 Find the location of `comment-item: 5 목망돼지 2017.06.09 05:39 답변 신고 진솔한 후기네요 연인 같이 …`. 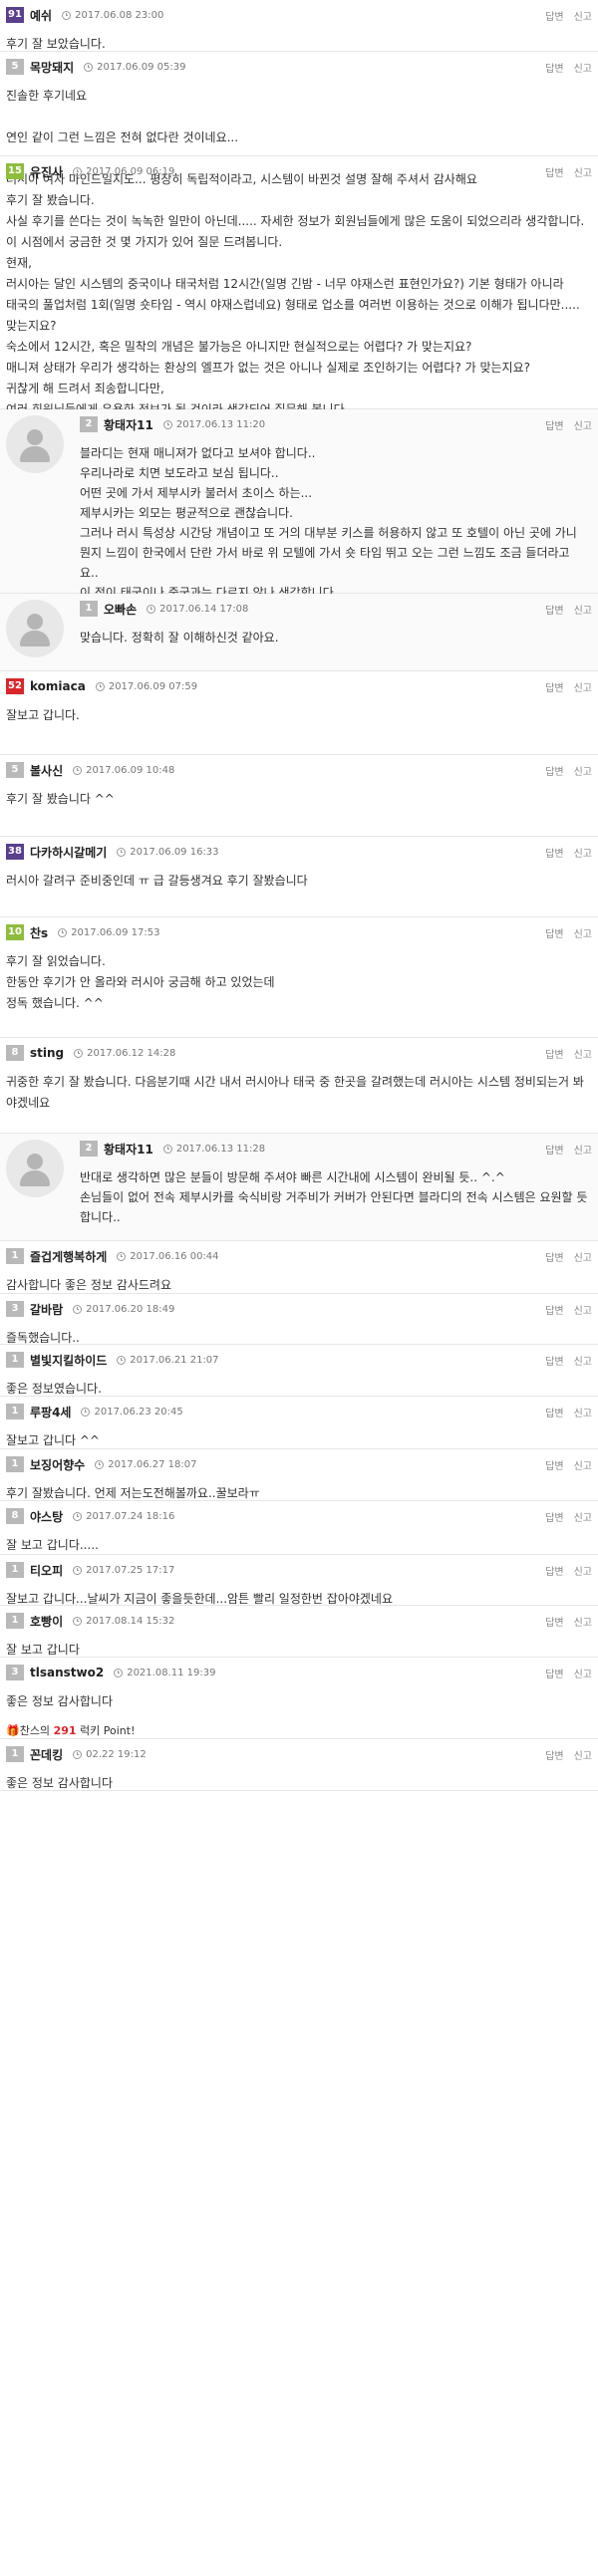

comment-item: 5 목망돼지 2017.06.09 05:39 답변 신고 진솔한 후기네요 연인 같이 … is located at coordinates (299, 119).